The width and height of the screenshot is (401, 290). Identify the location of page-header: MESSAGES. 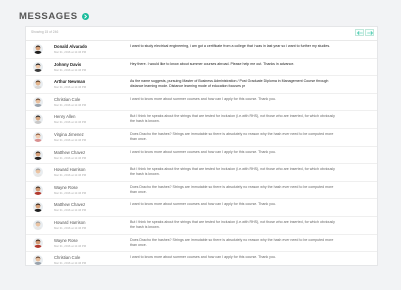
(54, 16).